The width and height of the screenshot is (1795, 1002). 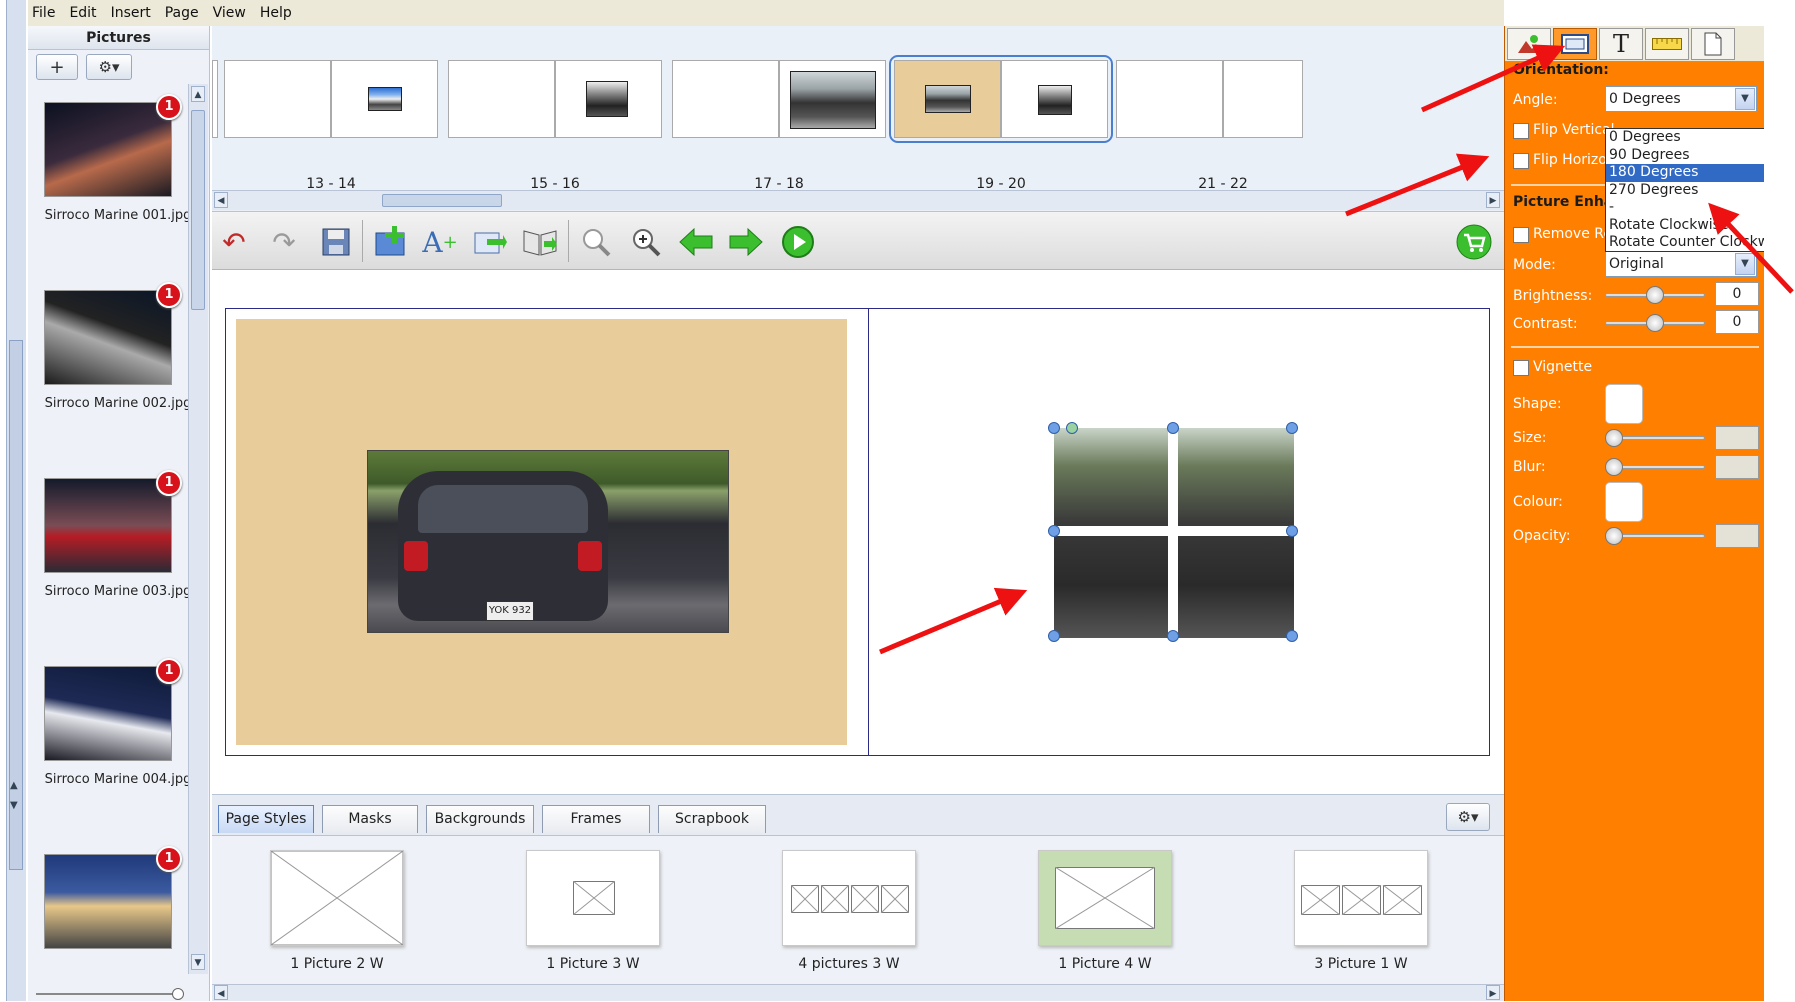 I want to click on text-tab-icon: T, so click(x=1621, y=44).